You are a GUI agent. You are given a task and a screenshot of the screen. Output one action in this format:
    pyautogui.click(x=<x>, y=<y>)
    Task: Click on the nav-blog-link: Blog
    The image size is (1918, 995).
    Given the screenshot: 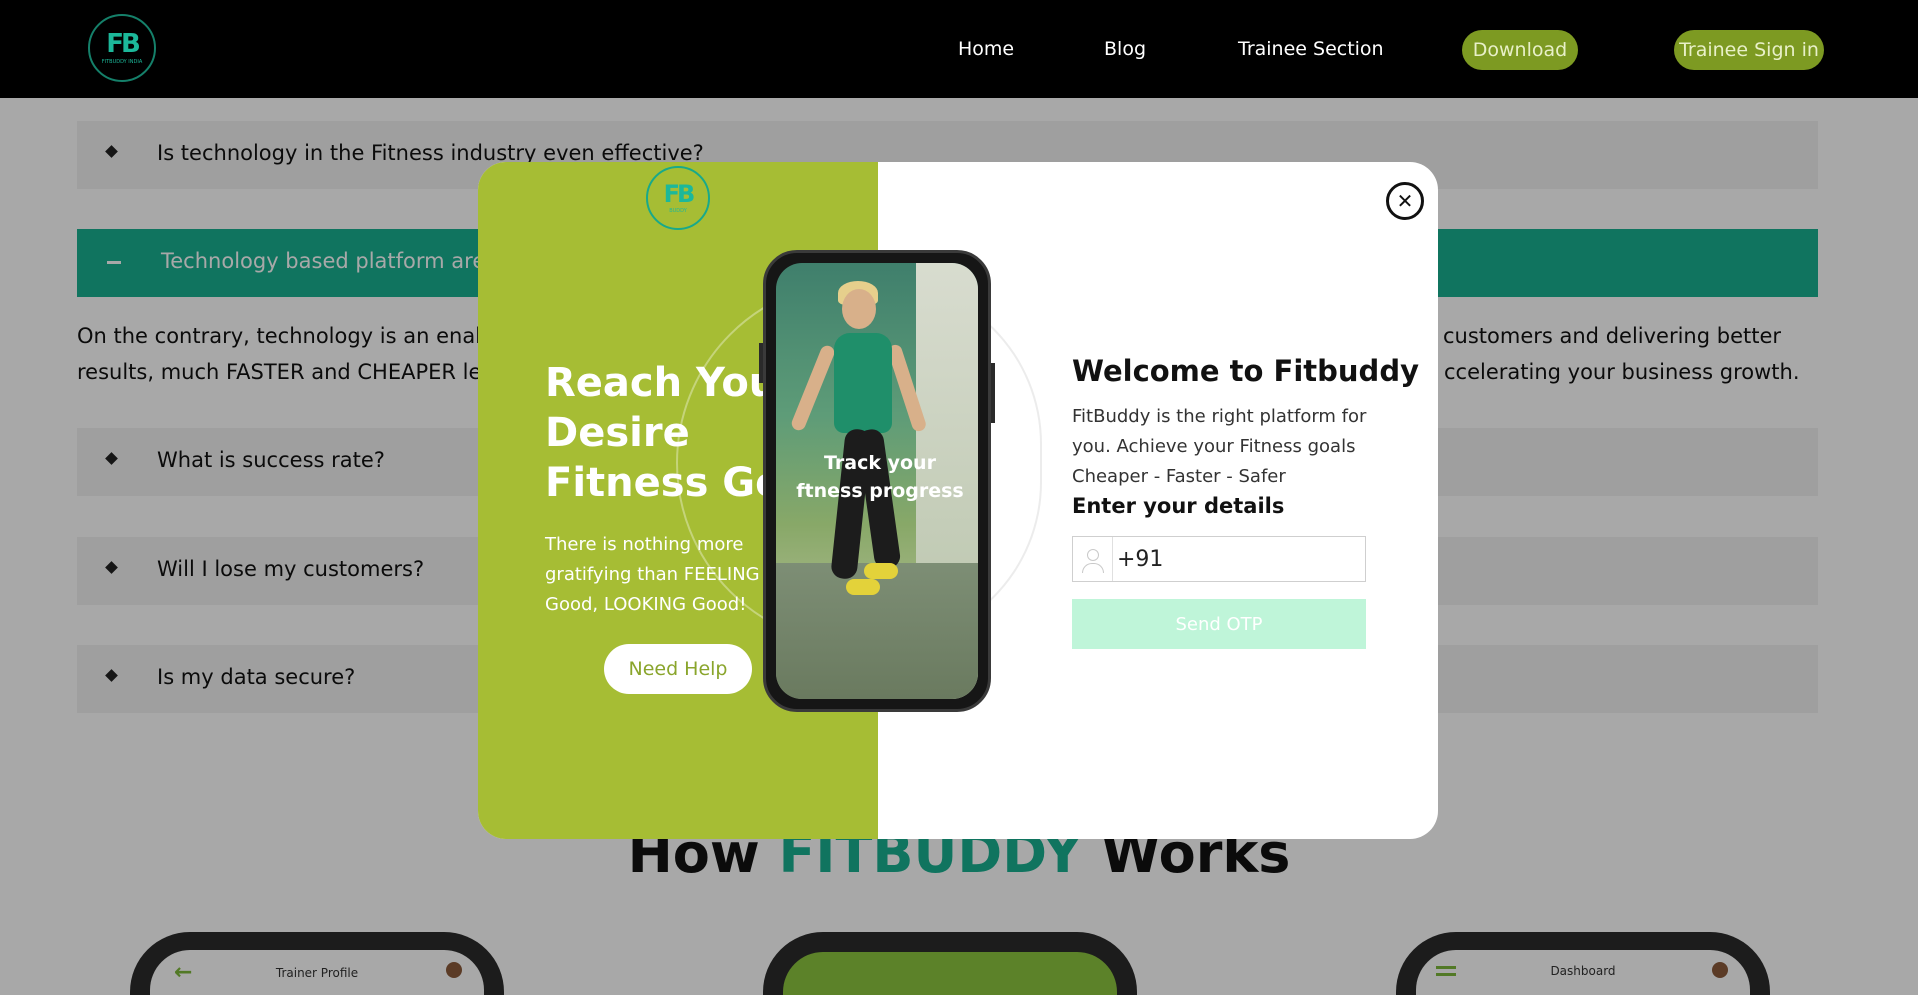 What is the action you would take?
    pyautogui.click(x=1125, y=49)
    